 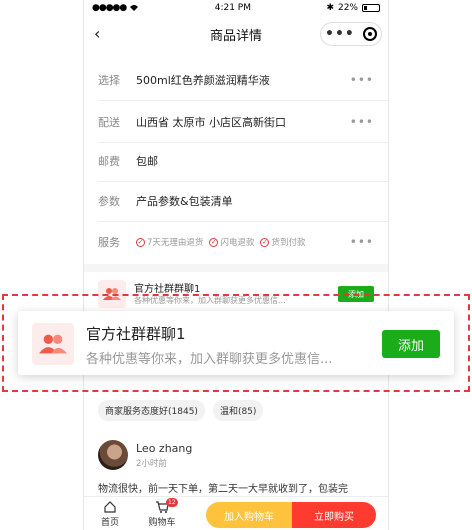 I want to click on review-tags: 商家服务态度好(1845) 温和(85), so click(x=181, y=410).